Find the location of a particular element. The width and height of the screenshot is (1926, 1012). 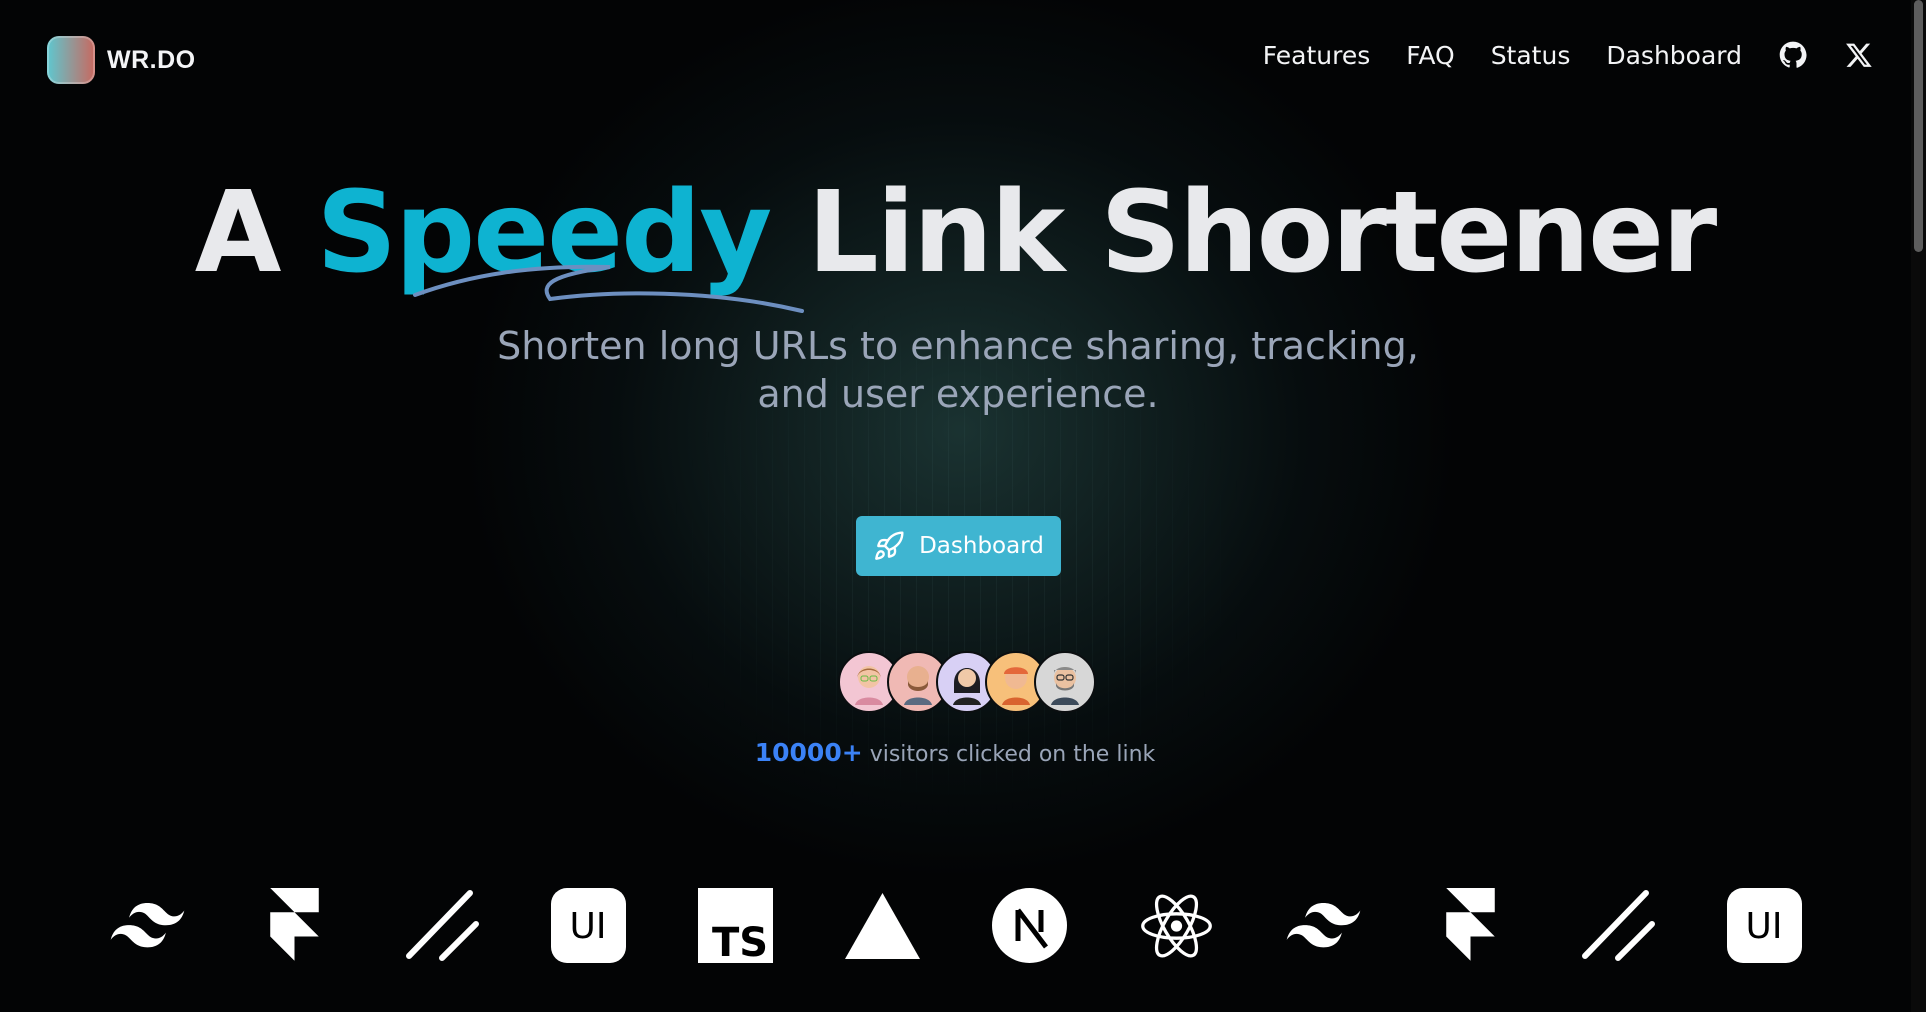

squiggle-underline-icon is located at coordinates (608, 288).